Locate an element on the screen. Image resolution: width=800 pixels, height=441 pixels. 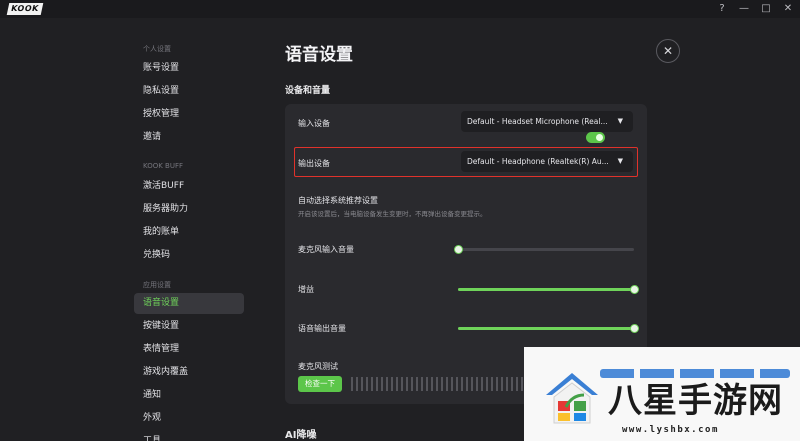
watermark: 八星手游网 www.lyshbx.com is located at coordinates (662, 394).